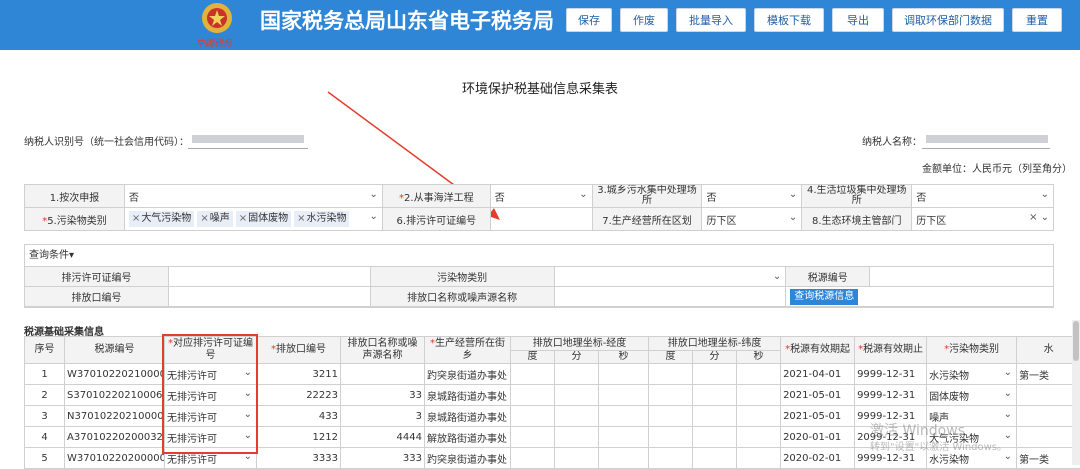 The height and width of the screenshot is (469, 1080). I want to click on col-start: *税源有效期起, so click(818, 350).